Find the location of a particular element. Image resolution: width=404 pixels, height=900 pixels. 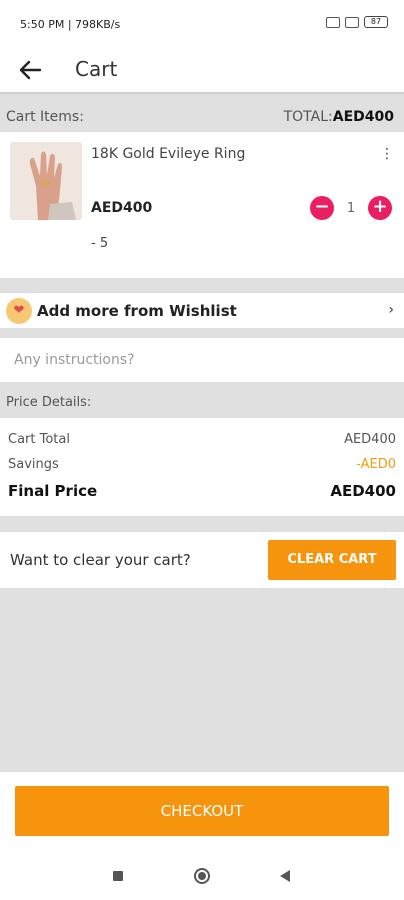

checkout-bar: CHECKOUT is located at coordinates (202, 812).